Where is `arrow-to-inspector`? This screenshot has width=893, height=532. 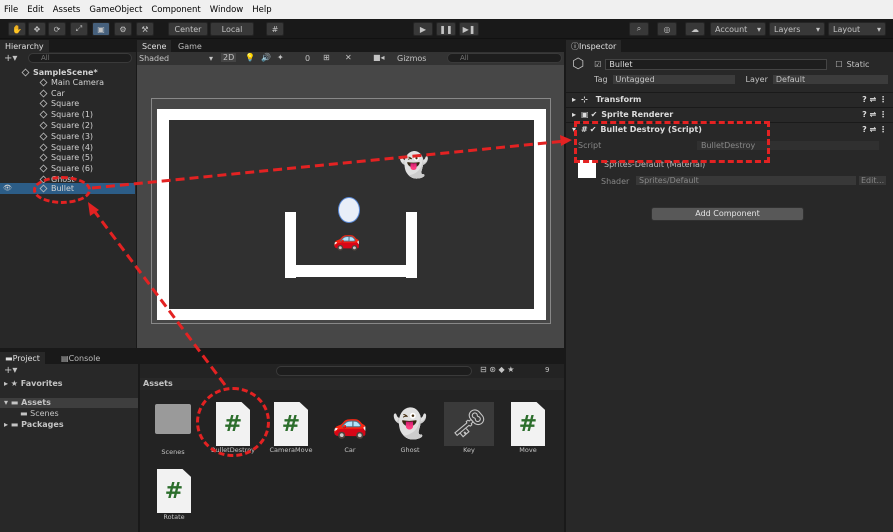 arrow-to-inspector is located at coordinates (329, 164).